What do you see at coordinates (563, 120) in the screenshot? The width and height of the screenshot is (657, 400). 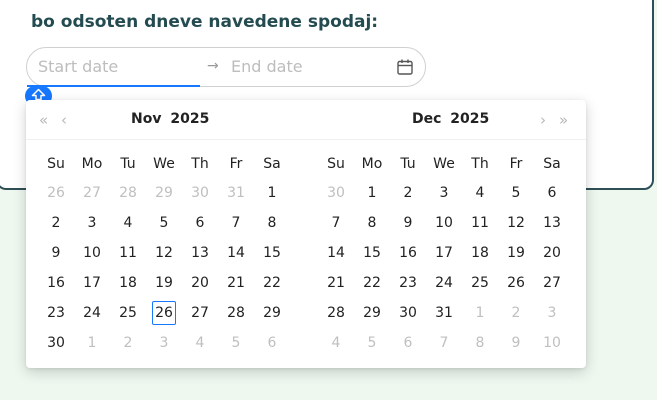 I see `next-year-button: »` at bounding box center [563, 120].